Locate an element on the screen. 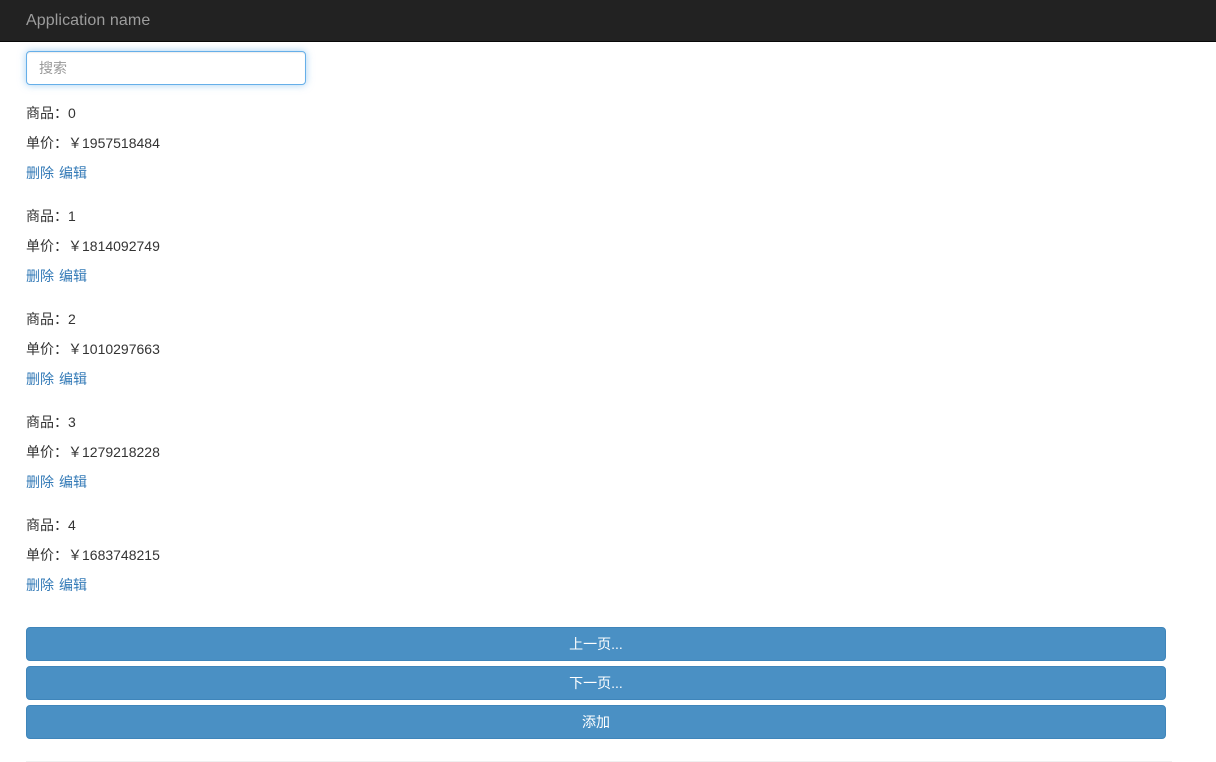 This screenshot has width=1216, height=762. product-name-value: 0 is located at coordinates (72, 113).